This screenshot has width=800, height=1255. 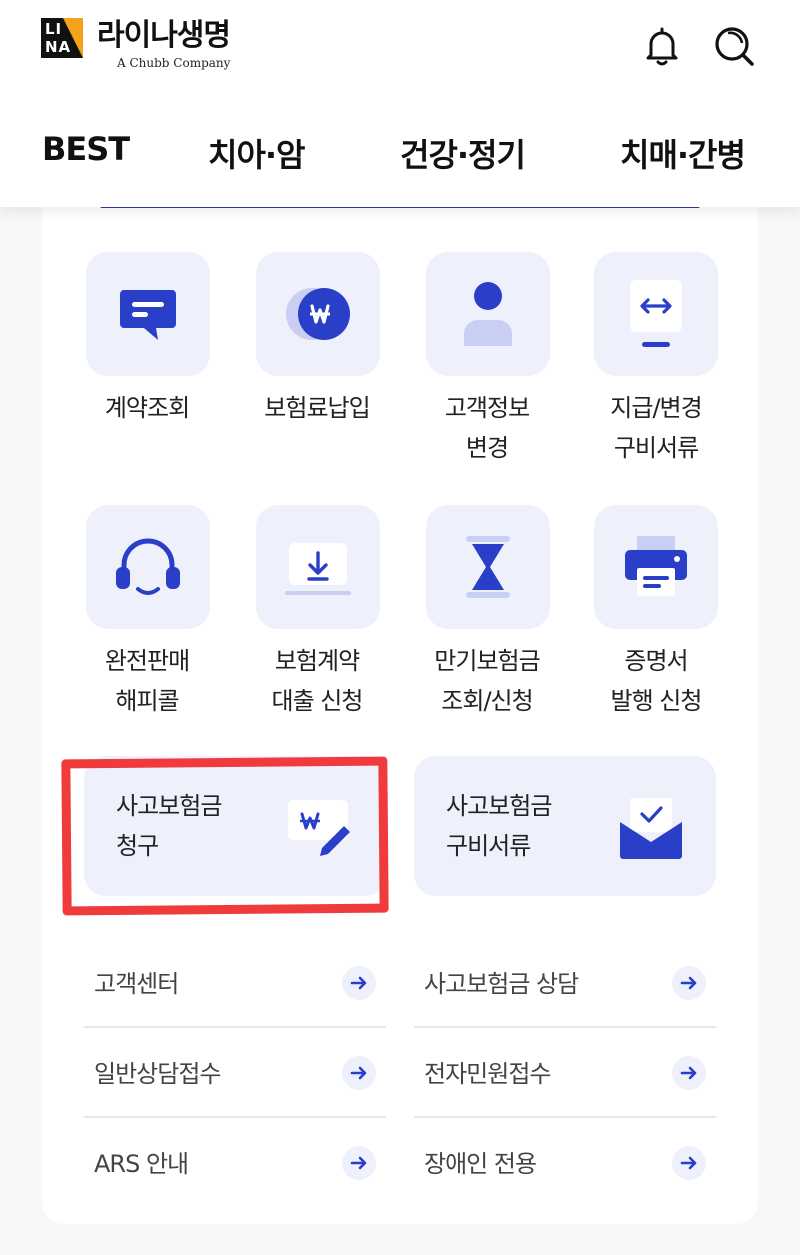 I want to click on hourglass-icon, so click(x=488, y=567).